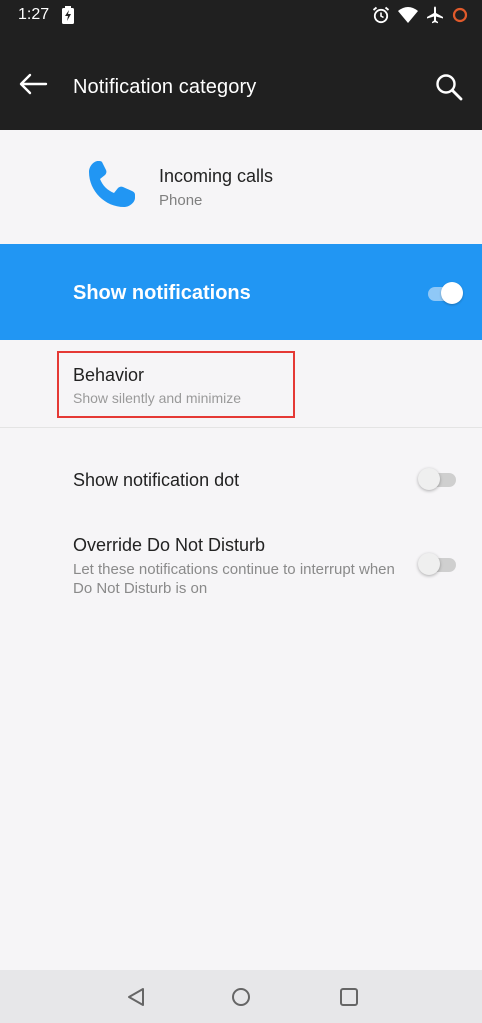 The image size is (482, 1023). I want to click on notification-dot-switch, so click(438, 479).